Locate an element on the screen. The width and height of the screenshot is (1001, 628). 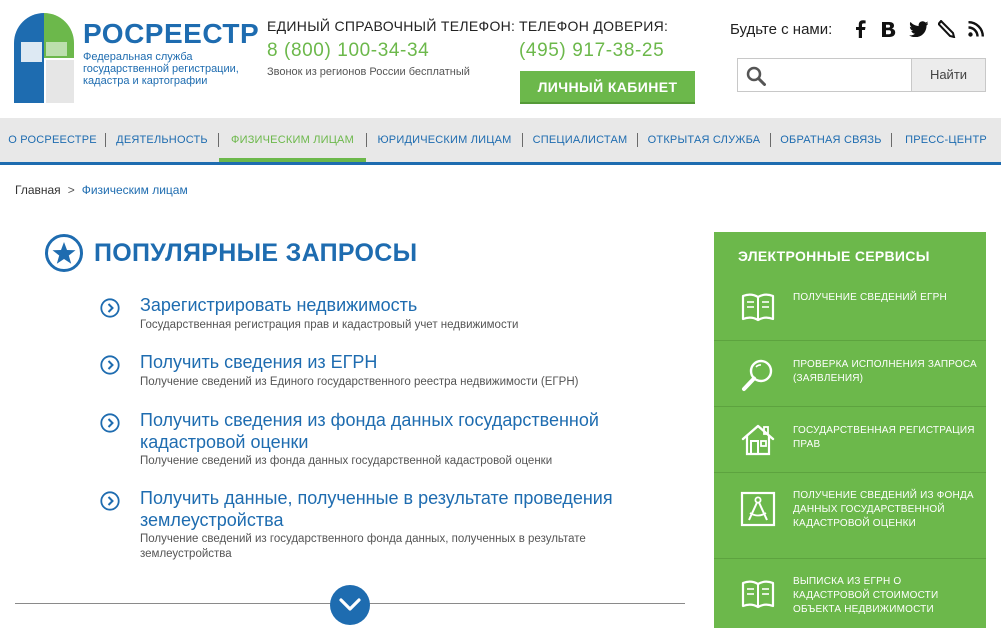
rss-icon is located at coordinates (976, 29).